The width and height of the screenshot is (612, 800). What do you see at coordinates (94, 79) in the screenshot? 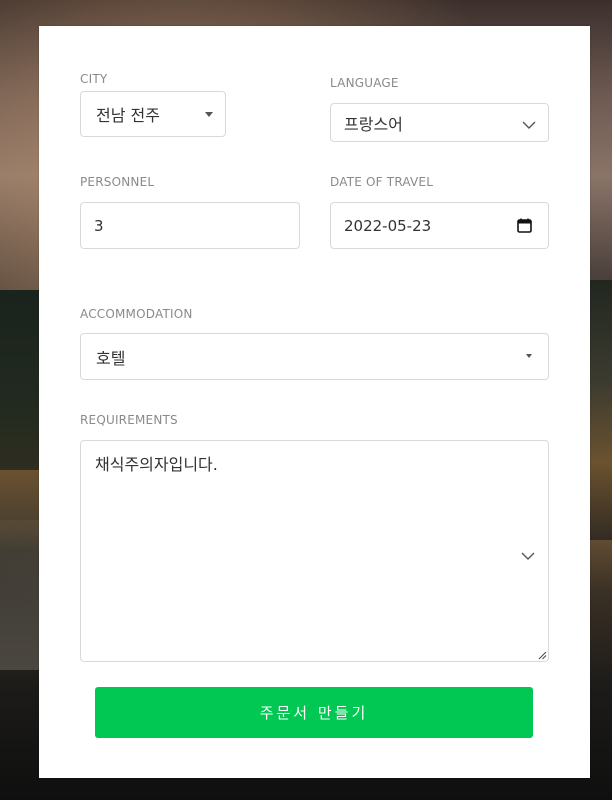
I see `city-label: CITY` at bounding box center [94, 79].